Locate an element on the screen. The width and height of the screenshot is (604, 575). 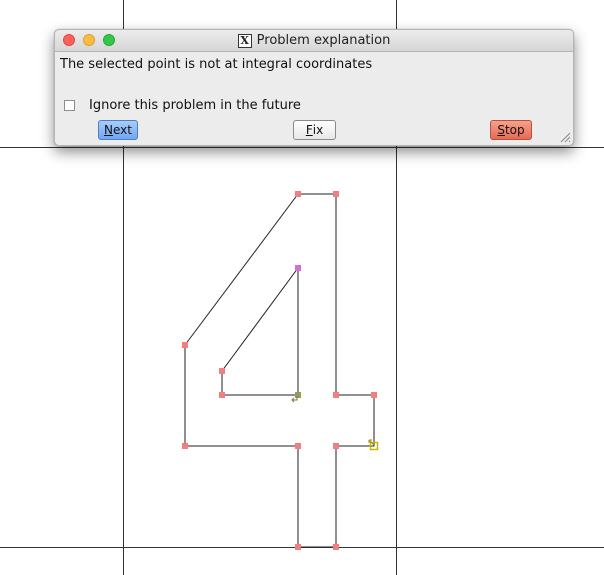
x-window-icon: X is located at coordinates (244, 40).